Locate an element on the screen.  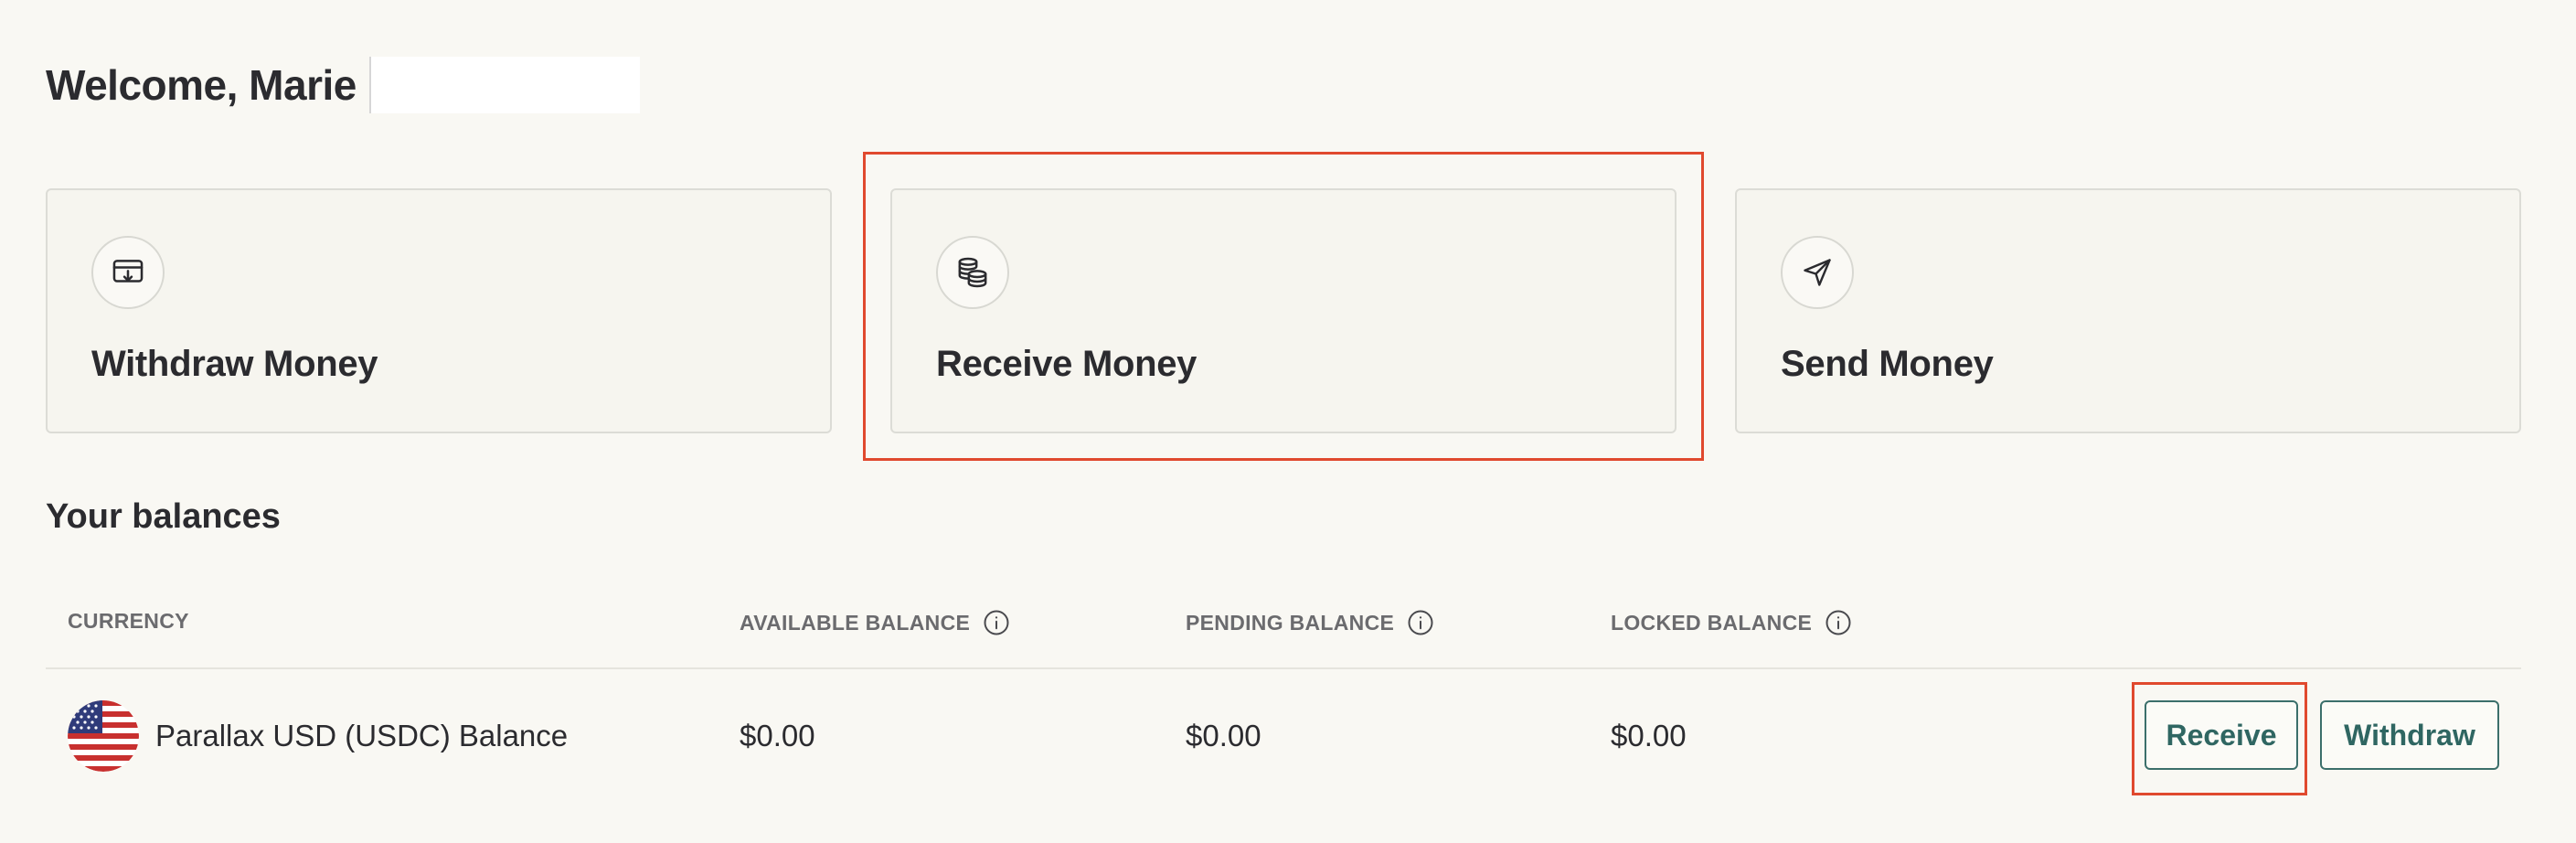
column-header-available-label: AVAILABLE BALANCE is located at coordinates (855, 622).